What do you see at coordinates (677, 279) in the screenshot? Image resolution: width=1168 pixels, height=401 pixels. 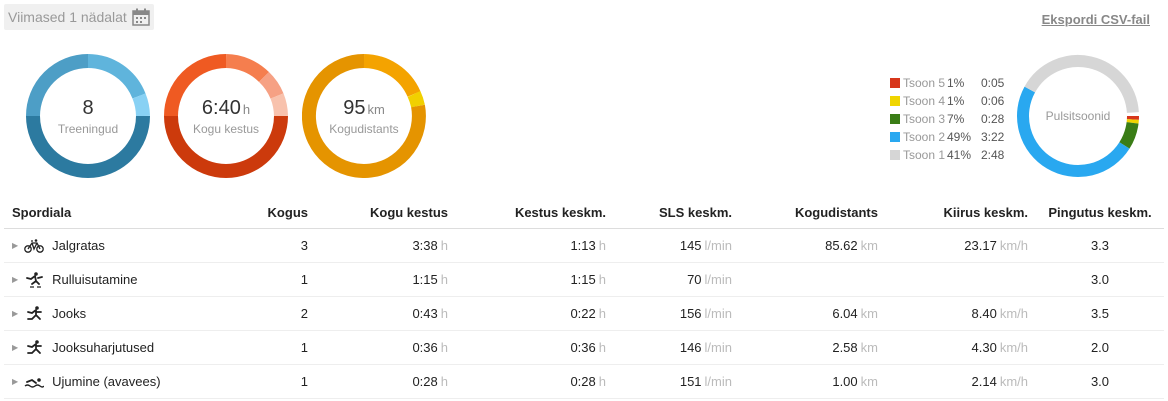 I see `avg-hr-cell: 70 l/min` at bounding box center [677, 279].